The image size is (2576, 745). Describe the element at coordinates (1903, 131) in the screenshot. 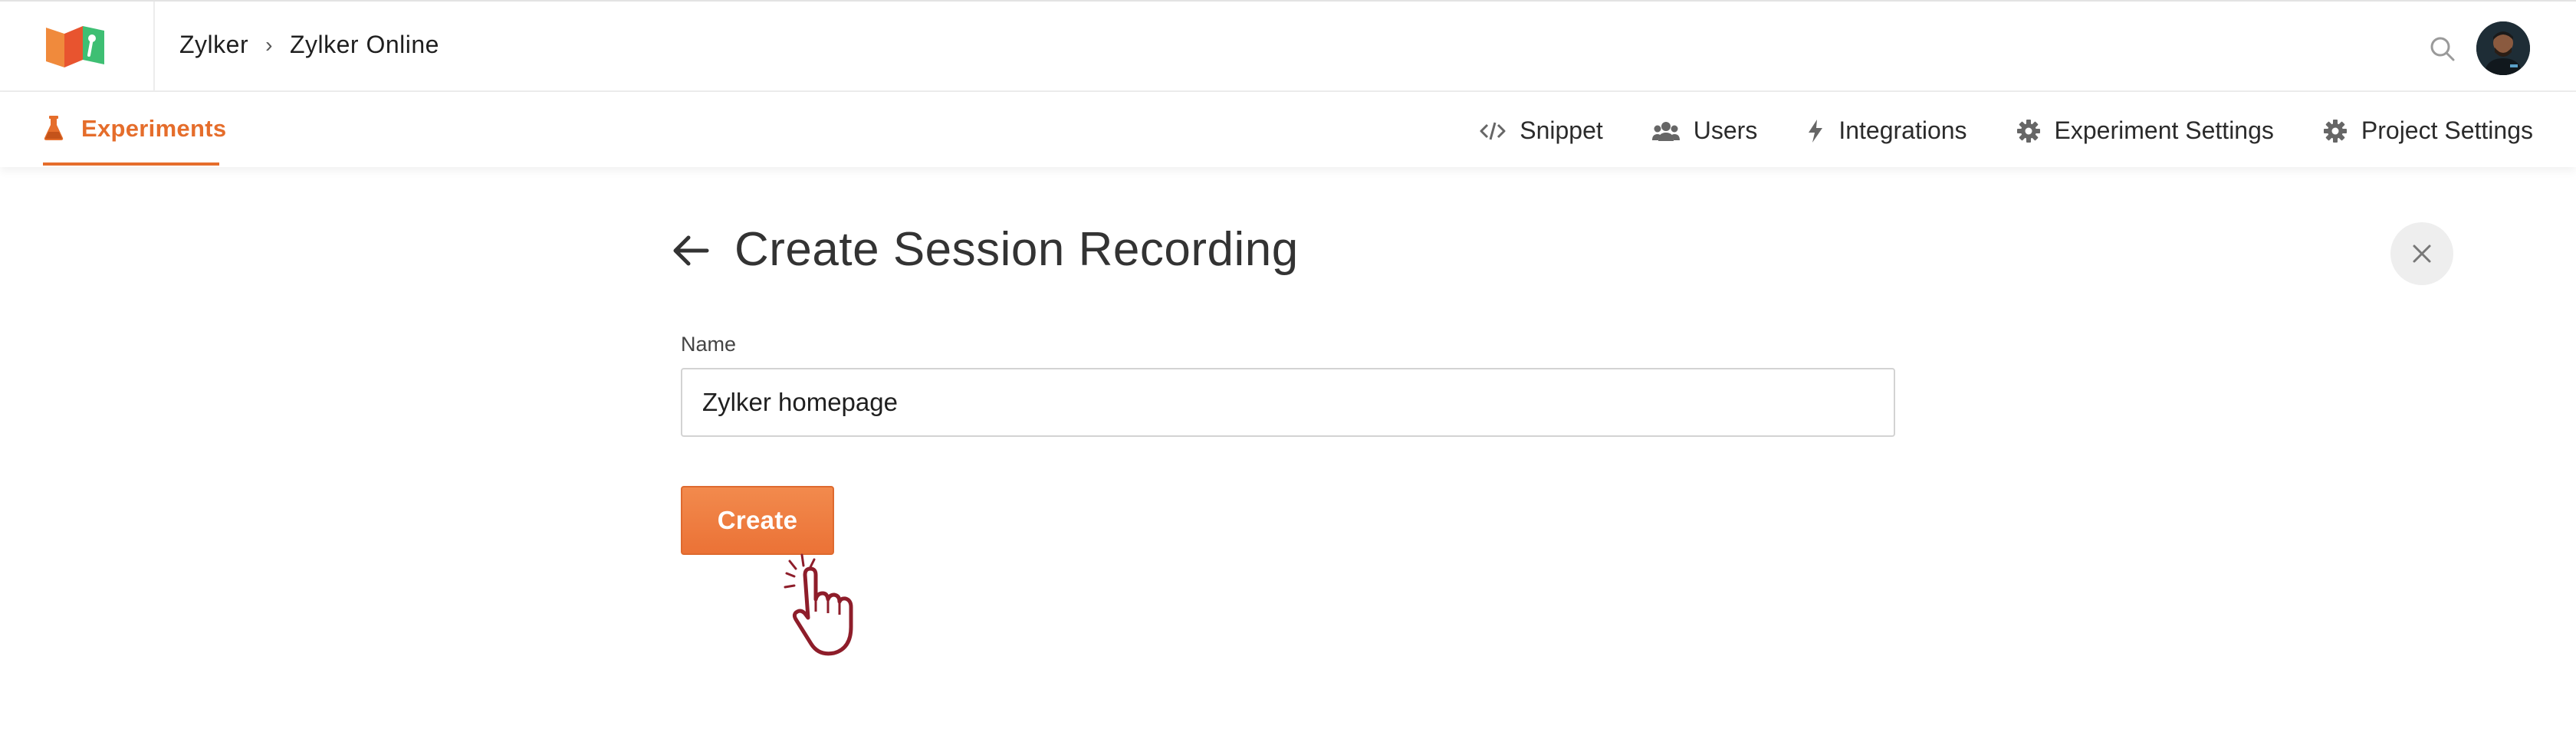

I see `nav-integrations-label: Integrations` at that location.